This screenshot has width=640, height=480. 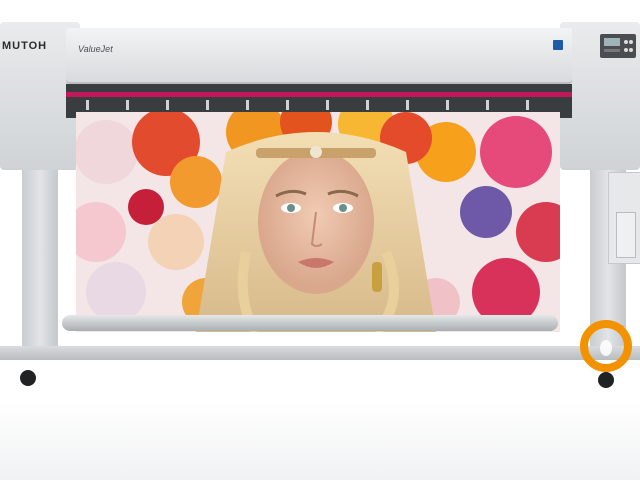 What do you see at coordinates (319, 94) in the screenshot?
I see `magenta-accent-strip` at bounding box center [319, 94].